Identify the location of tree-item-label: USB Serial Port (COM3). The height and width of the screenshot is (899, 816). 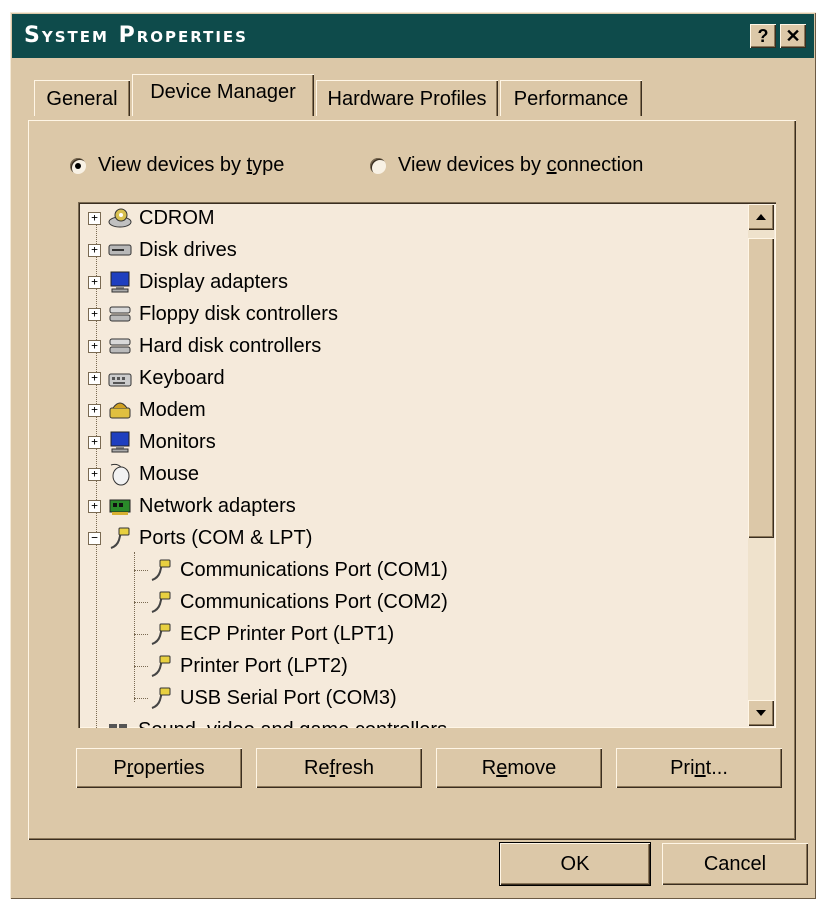
(288, 697).